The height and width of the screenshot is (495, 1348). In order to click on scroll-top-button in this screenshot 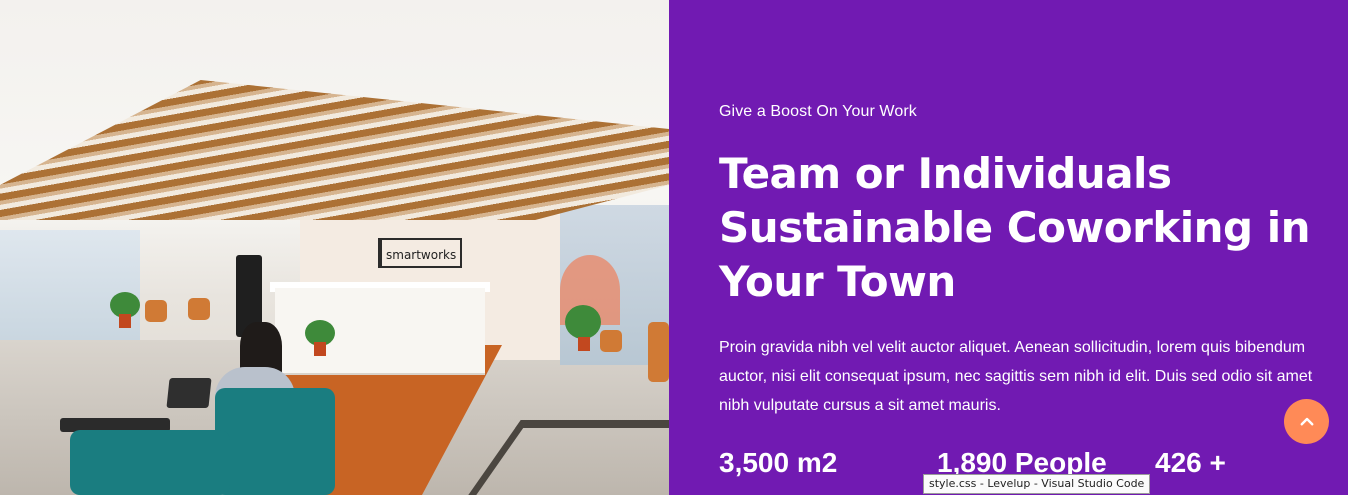, I will do `click(1306, 421)`.